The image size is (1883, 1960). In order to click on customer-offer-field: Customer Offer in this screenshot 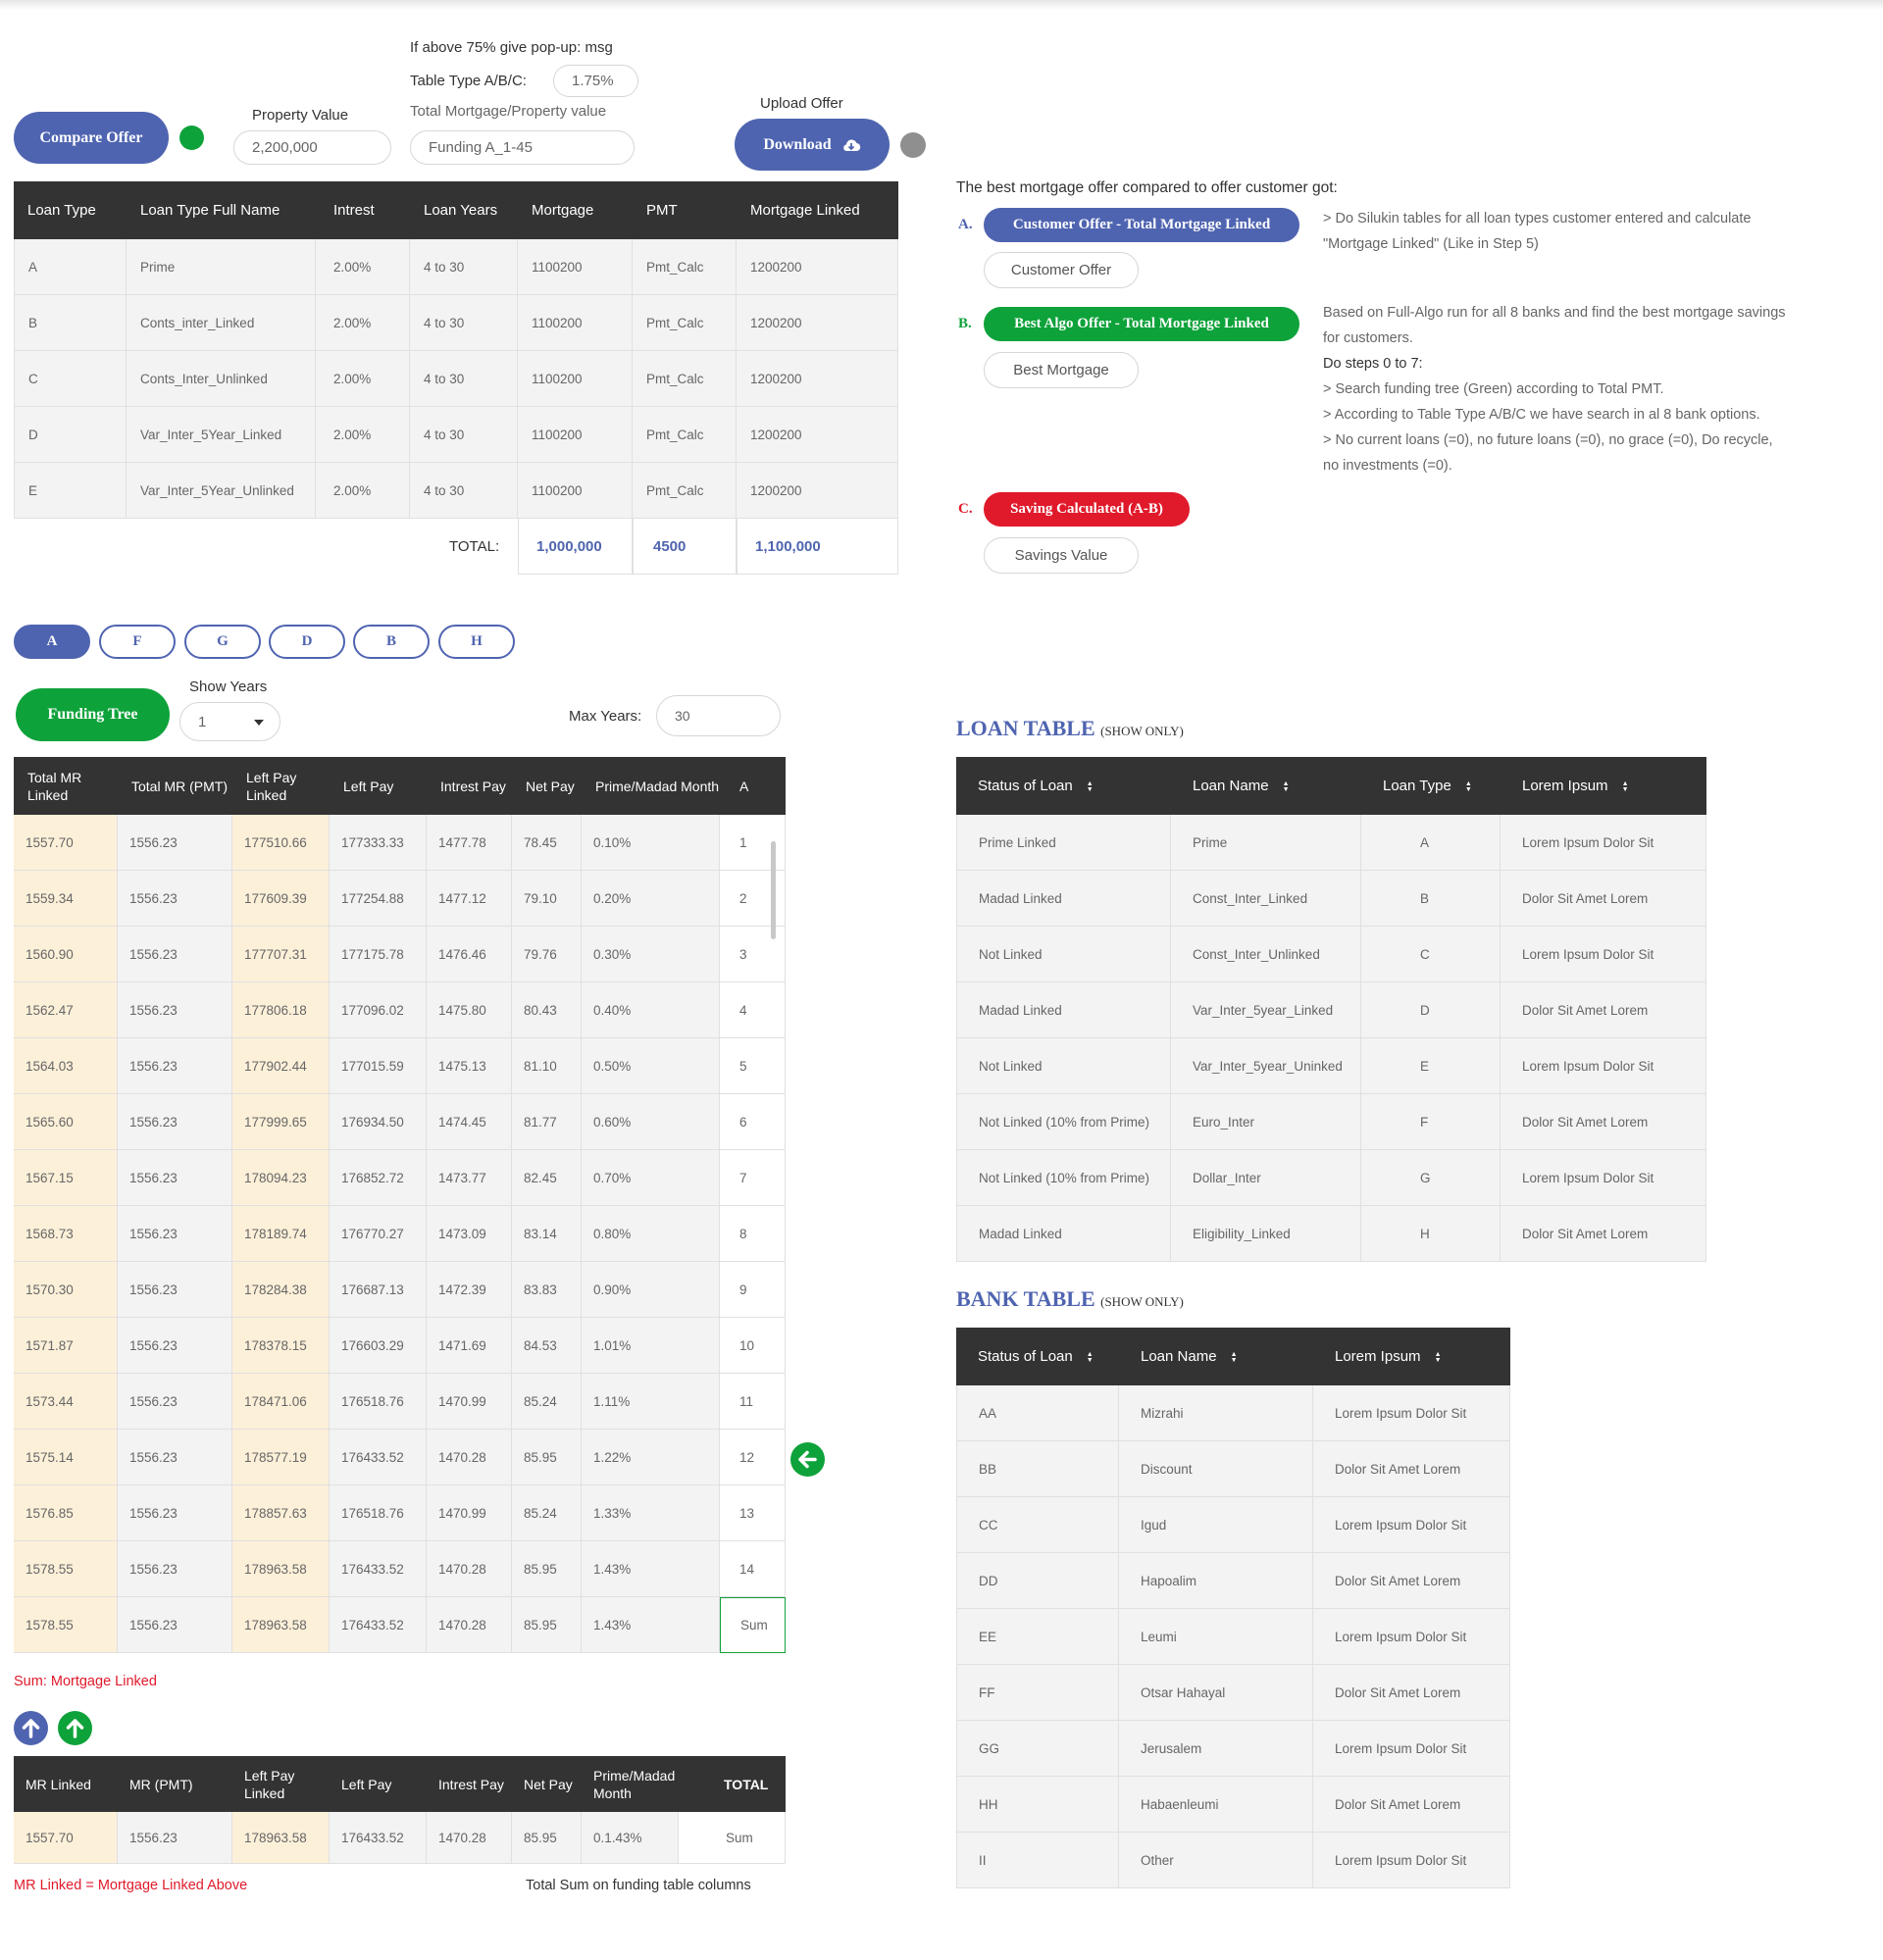, I will do `click(1061, 270)`.